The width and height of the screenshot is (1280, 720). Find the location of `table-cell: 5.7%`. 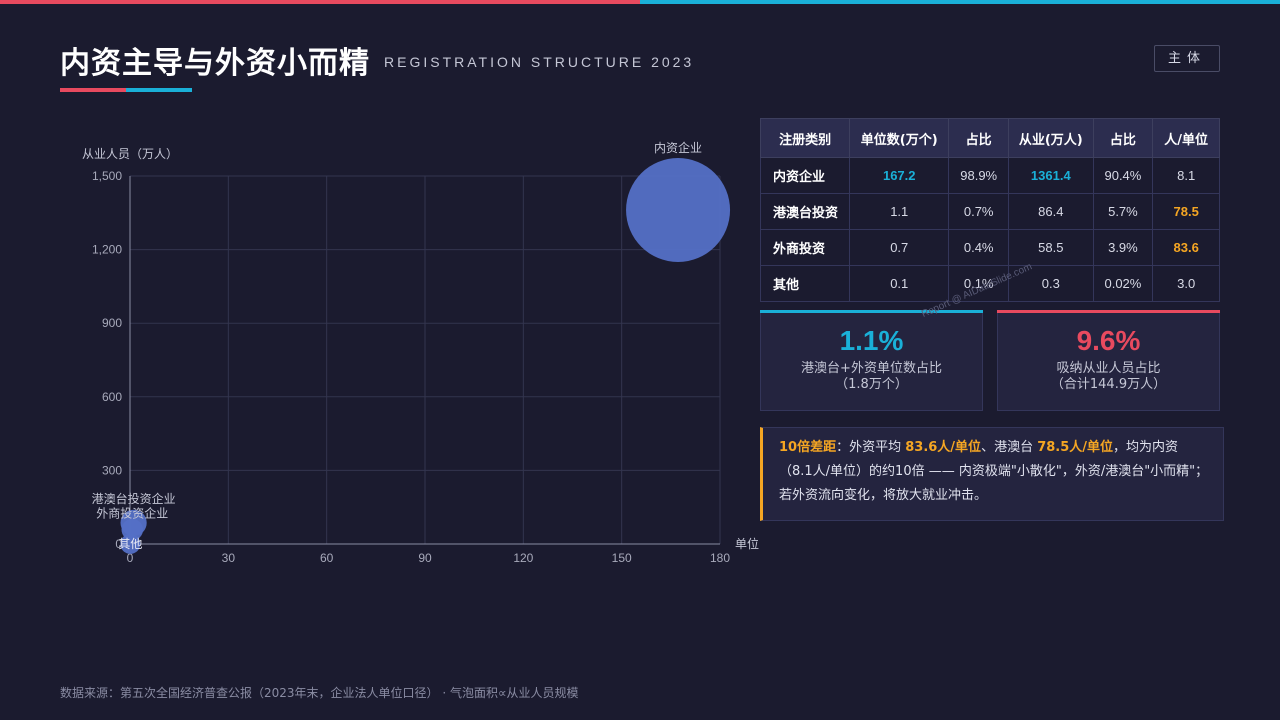

table-cell: 5.7% is located at coordinates (1123, 211).